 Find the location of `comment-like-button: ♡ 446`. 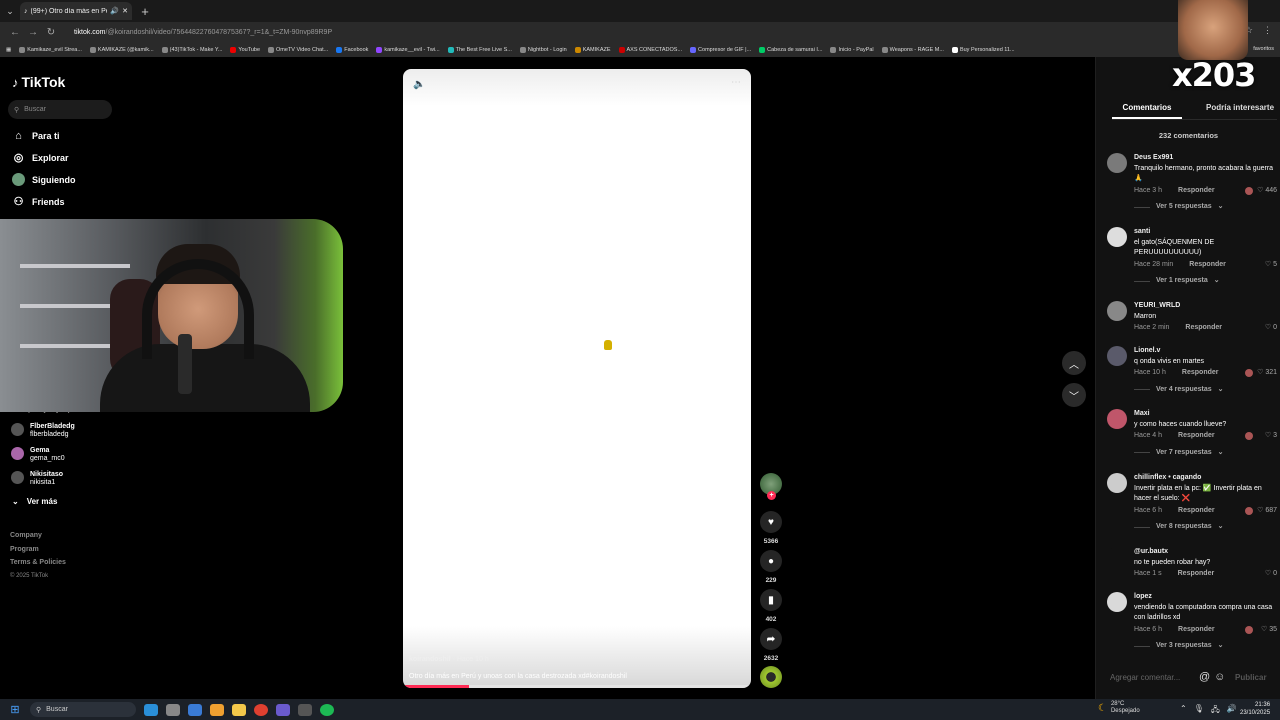

comment-like-button: ♡ 446 is located at coordinates (1267, 191).